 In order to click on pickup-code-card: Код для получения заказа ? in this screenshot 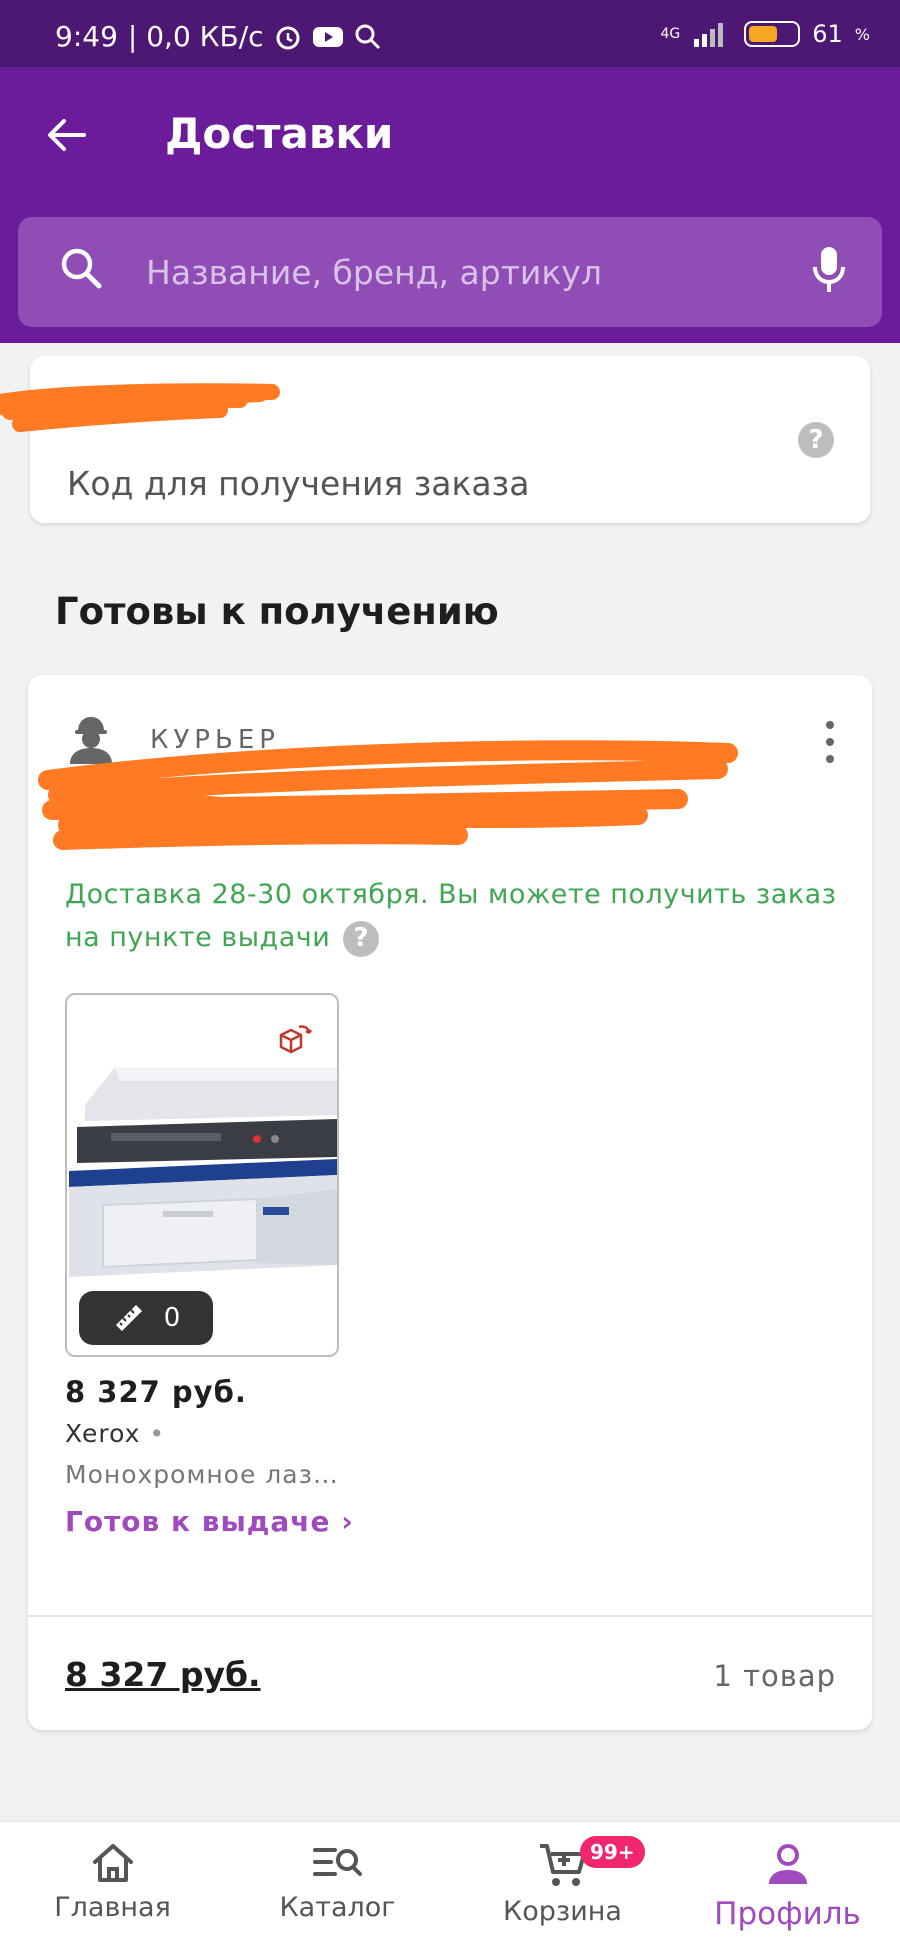, I will do `click(435, 439)`.